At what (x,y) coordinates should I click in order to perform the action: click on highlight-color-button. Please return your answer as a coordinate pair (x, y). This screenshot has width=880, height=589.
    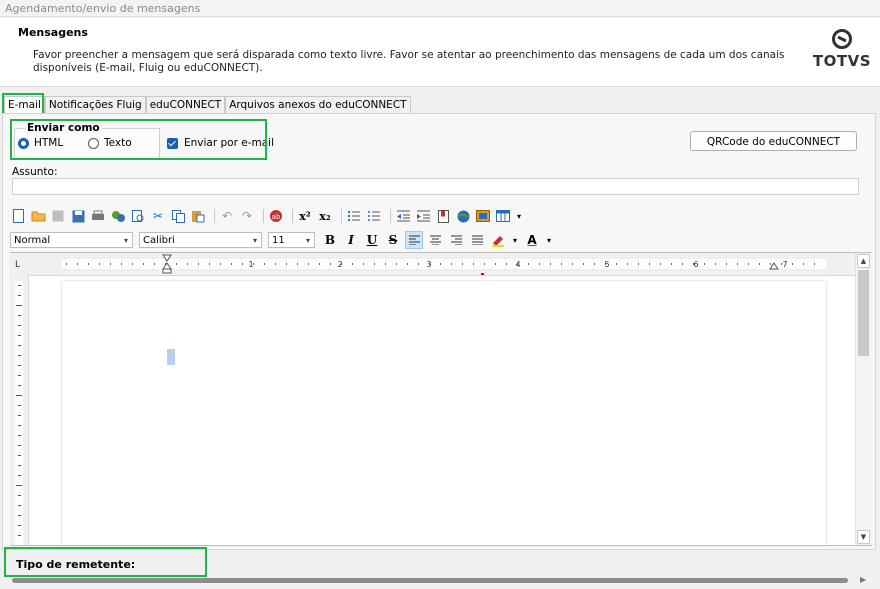
    Looking at the image, I should click on (498, 240).